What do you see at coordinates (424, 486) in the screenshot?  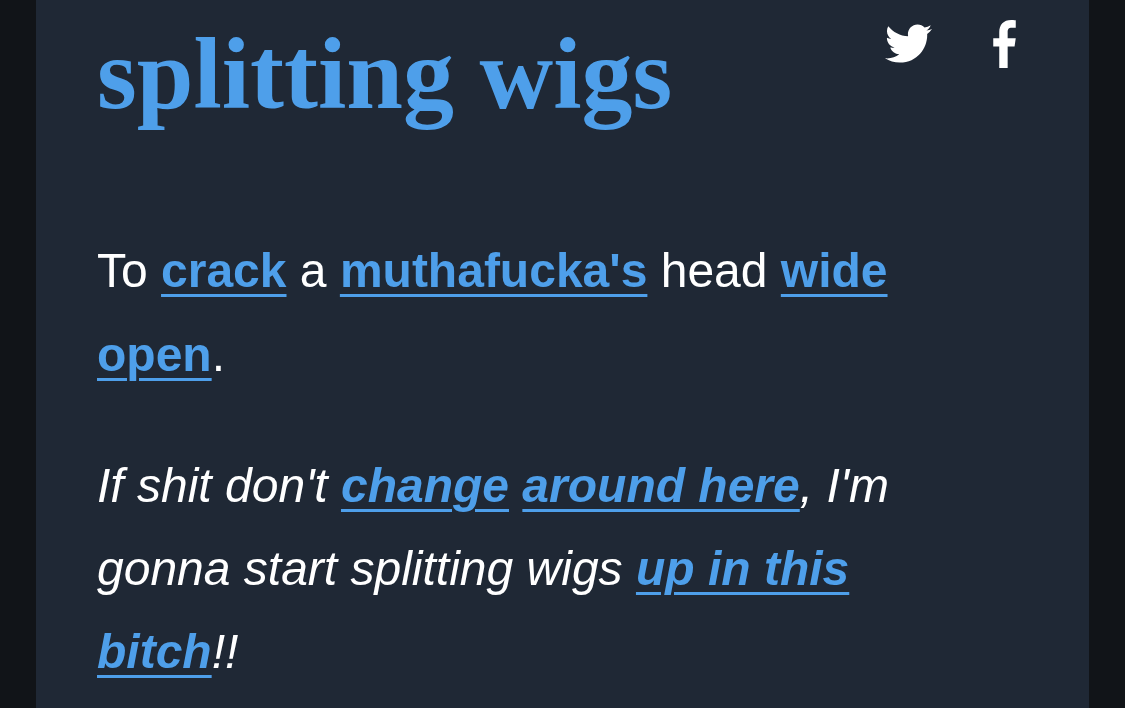 I see `word-link: change` at bounding box center [424, 486].